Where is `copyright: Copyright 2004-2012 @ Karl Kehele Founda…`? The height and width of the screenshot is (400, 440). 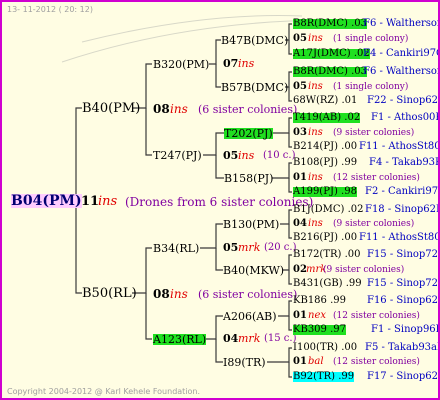 copyright: Copyright 2004-2012 @ Karl Kehele Founda… is located at coordinates (104, 391).